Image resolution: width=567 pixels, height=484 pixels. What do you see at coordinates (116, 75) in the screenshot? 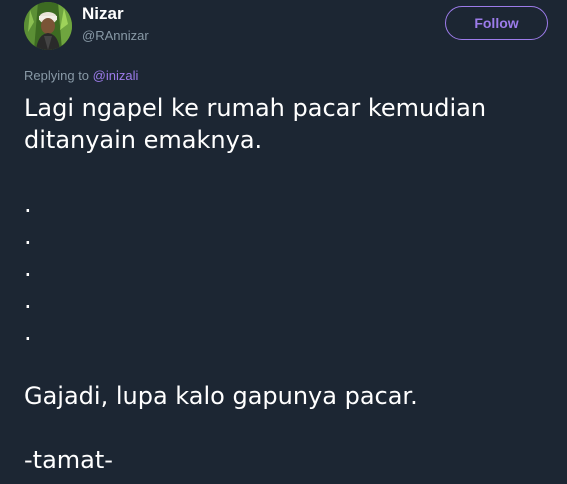
I see `reply-mention-link: @inizali` at bounding box center [116, 75].